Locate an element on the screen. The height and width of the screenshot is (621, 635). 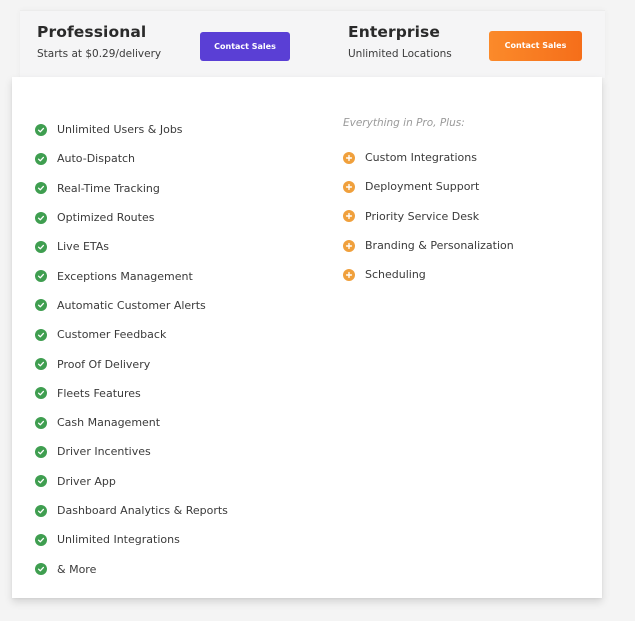
feature-item: Auto-Dispatch is located at coordinates (131, 158).